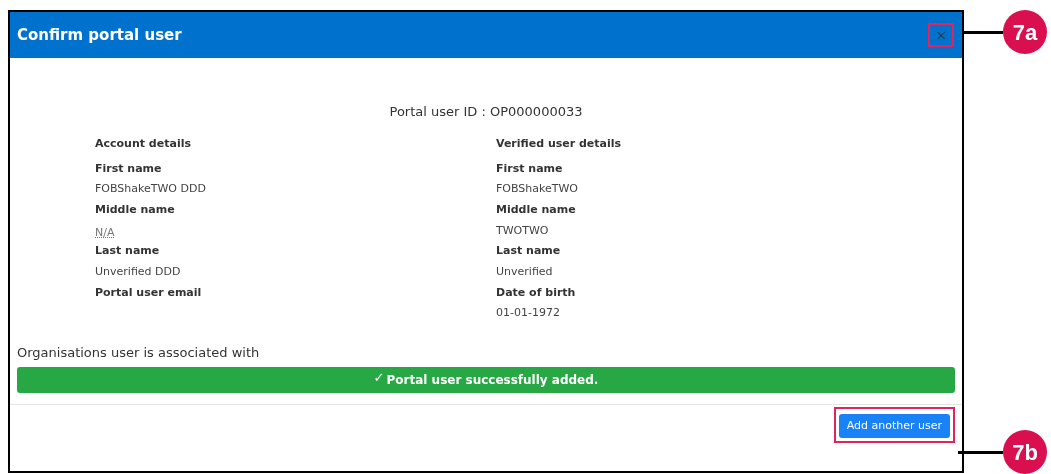  What do you see at coordinates (99, 35) in the screenshot?
I see `dialog-title: Confirm portal user` at bounding box center [99, 35].